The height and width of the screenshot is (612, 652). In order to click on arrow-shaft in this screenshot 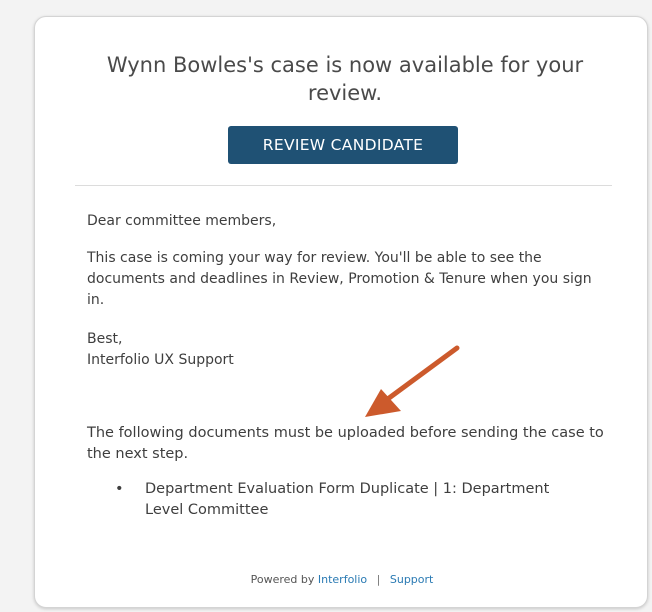, I will do `click(421, 374)`.